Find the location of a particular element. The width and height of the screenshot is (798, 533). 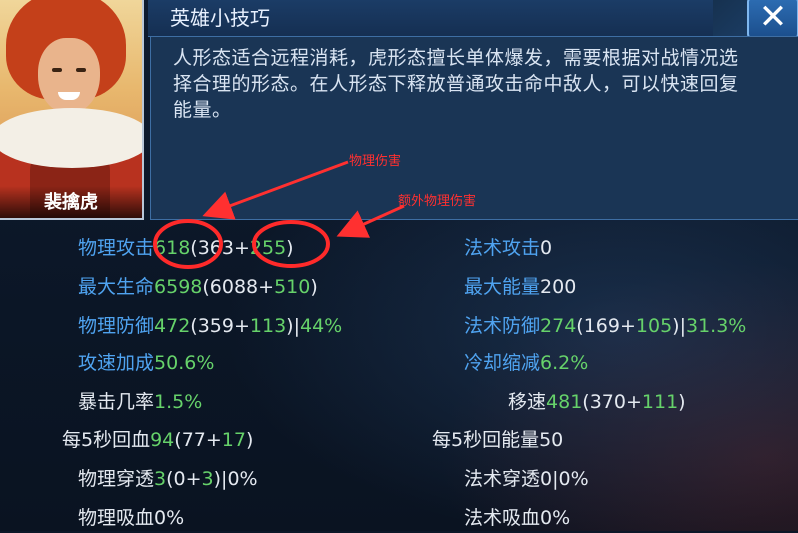

stat-label: 物理吸血 is located at coordinates (116, 518).